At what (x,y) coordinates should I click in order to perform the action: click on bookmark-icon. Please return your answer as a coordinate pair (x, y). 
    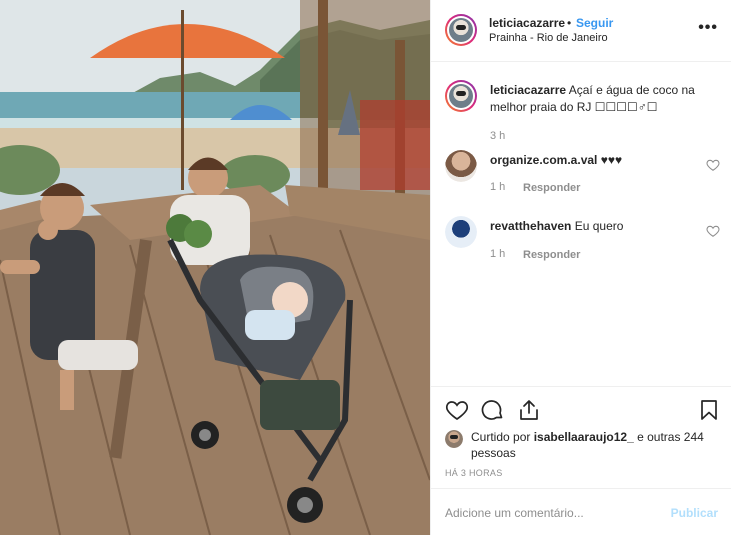
    Looking at the image, I should click on (709, 410).